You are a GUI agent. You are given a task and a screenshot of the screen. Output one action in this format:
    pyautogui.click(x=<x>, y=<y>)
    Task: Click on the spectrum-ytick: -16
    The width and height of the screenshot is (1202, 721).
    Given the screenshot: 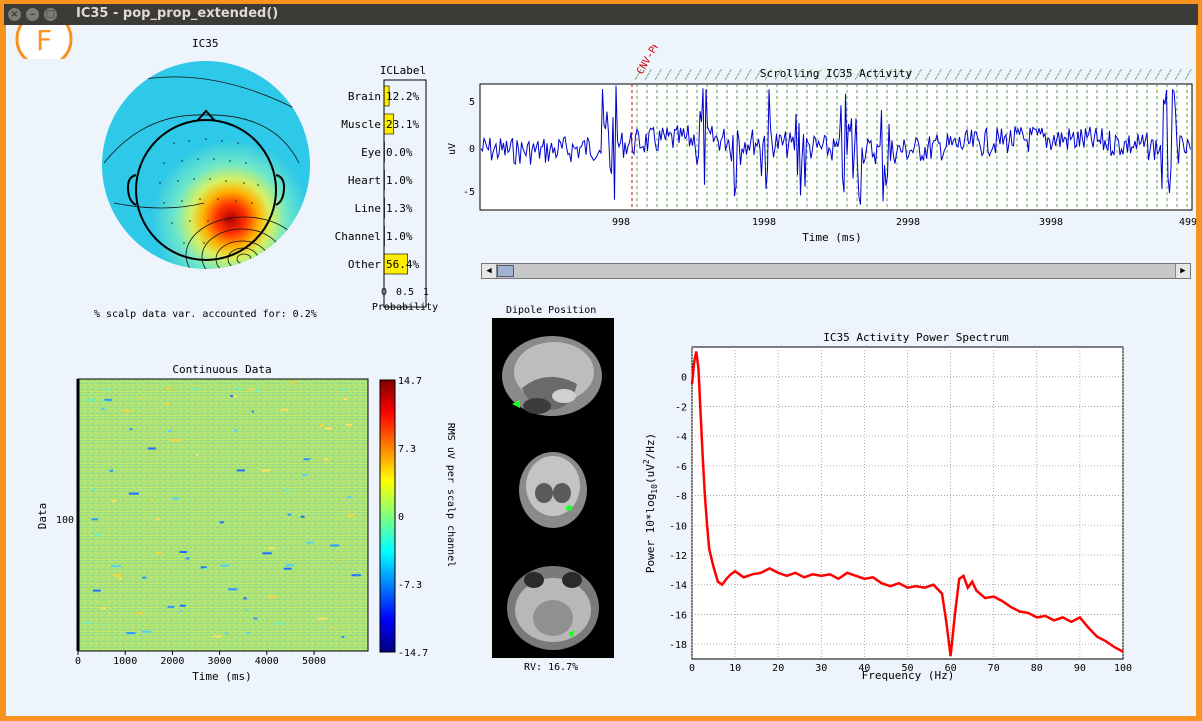 What is the action you would take?
    pyautogui.click(x=678, y=615)
    